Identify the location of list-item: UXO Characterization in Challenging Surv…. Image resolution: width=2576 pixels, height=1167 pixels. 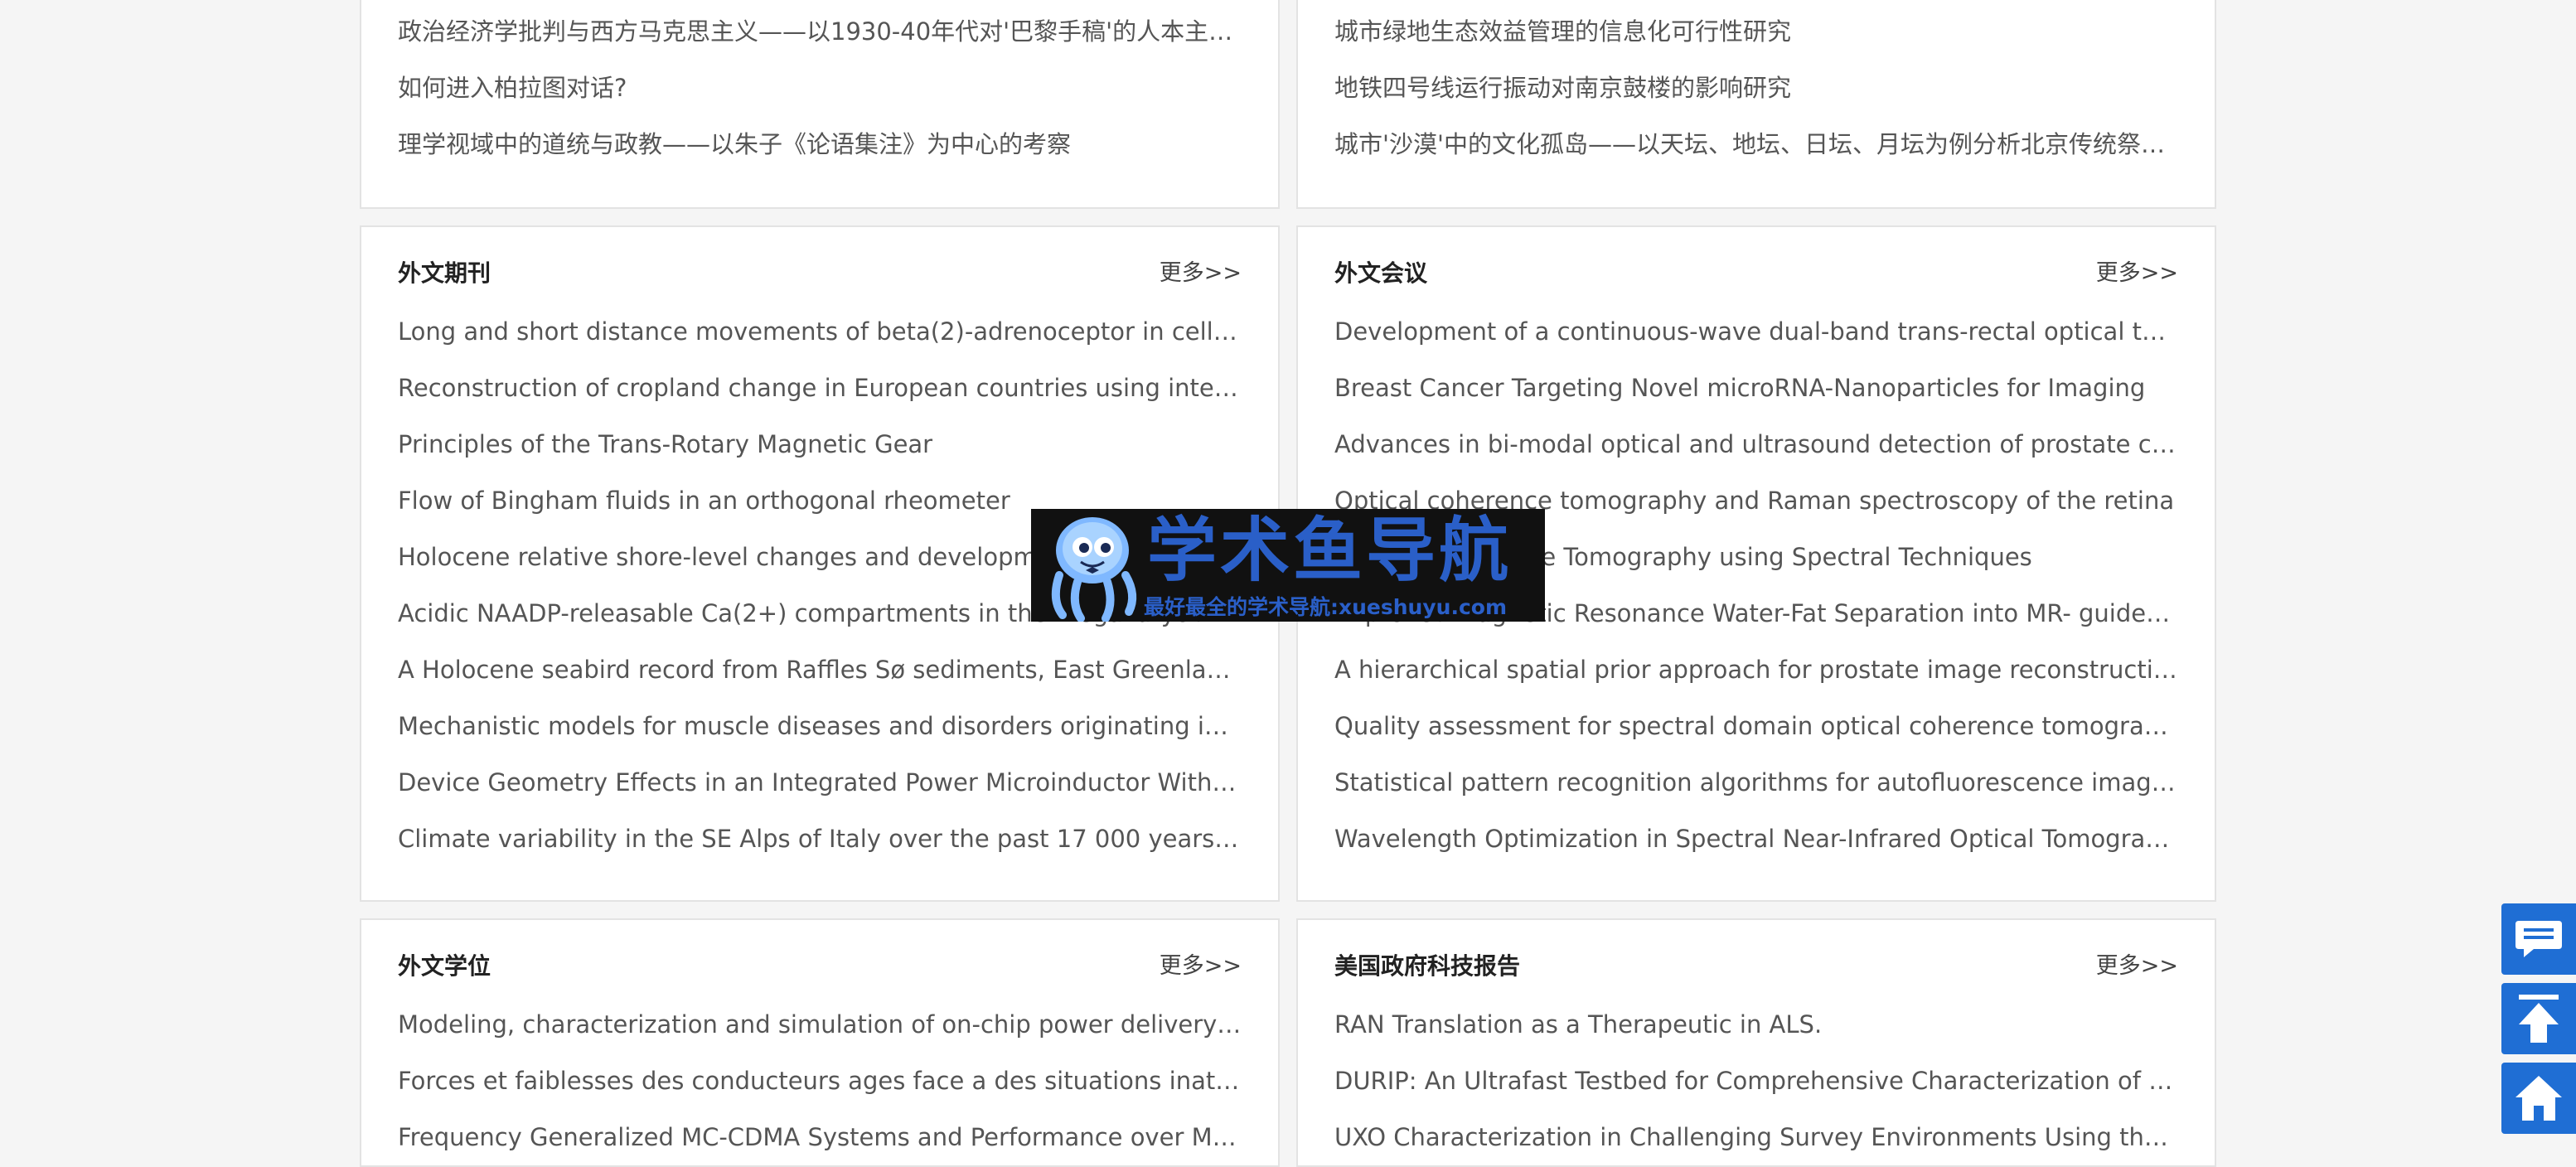
(1756, 1137).